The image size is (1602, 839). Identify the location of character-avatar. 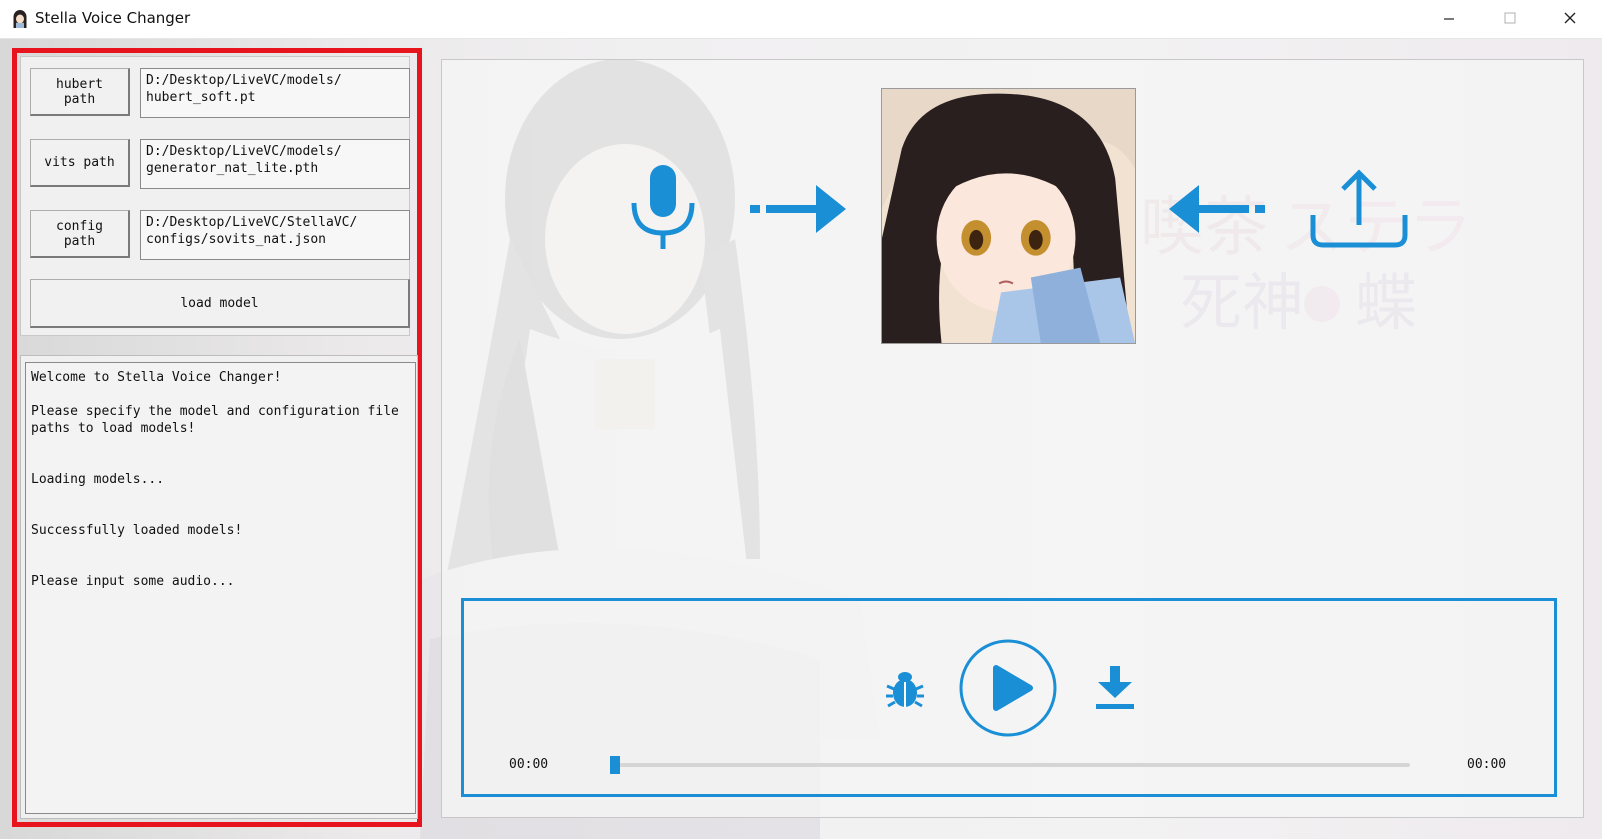
(1008, 216).